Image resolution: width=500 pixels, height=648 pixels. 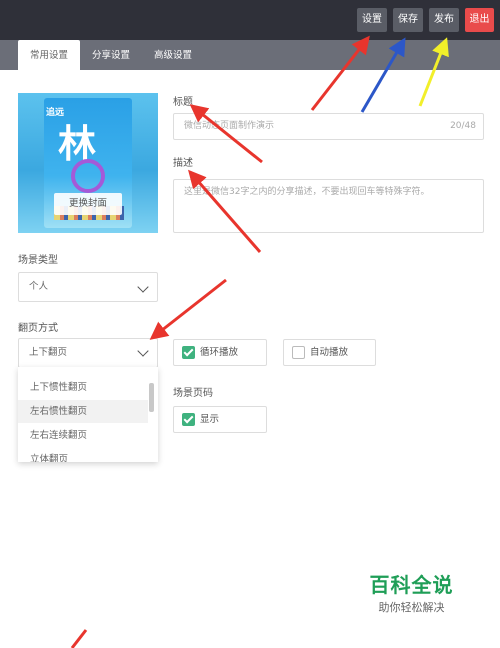 I want to click on title-input-value: 微信动态页面制作演示, so click(x=229, y=126).